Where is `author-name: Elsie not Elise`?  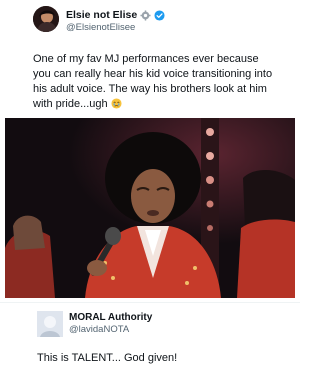 author-name: Elsie not Elise is located at coordinates (101, 15).